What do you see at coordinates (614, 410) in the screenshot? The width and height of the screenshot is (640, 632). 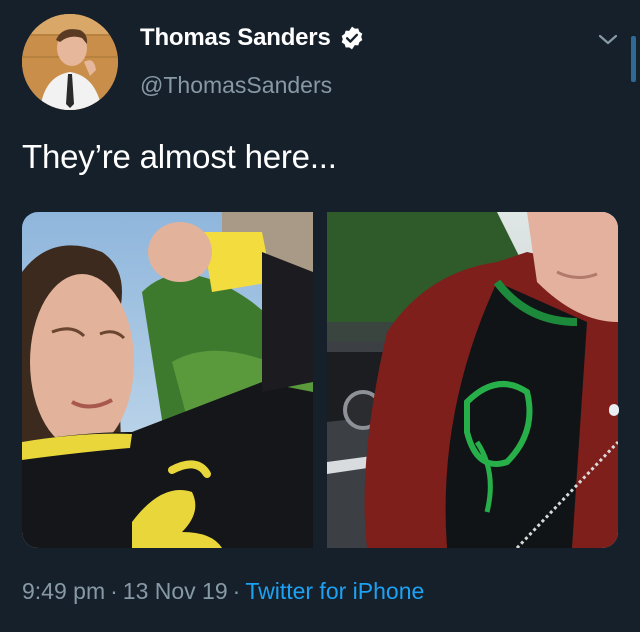 I see `scroll-thumb` at bounding box center [614, 410].